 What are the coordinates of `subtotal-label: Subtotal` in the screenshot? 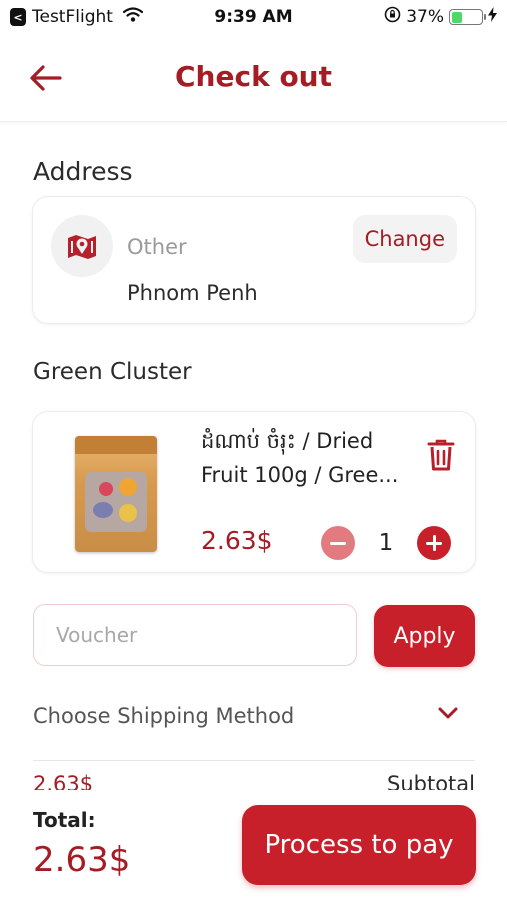 It's located at (431, 781).